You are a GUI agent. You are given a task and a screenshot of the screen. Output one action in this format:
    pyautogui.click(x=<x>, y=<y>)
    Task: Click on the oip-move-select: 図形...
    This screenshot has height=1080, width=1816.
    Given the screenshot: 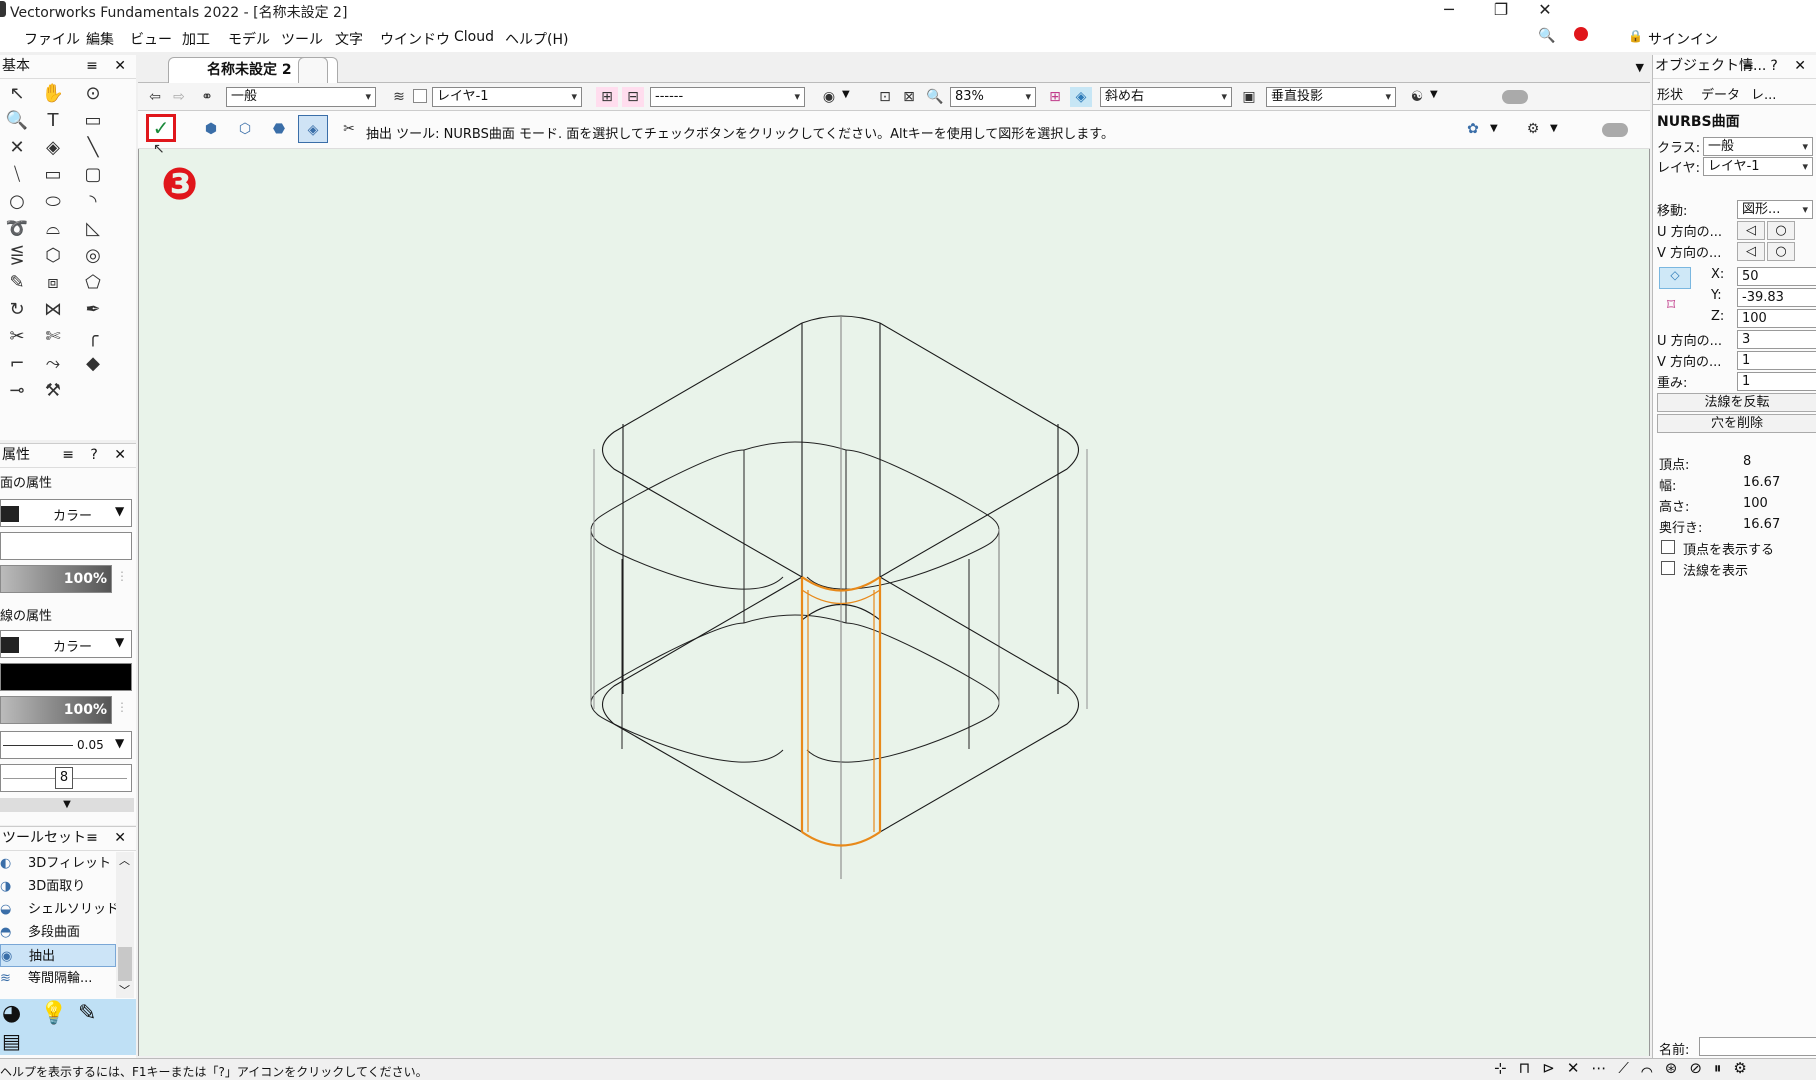 What is the action you would take?
    pyautogui.click(x=1775, y=209)
    